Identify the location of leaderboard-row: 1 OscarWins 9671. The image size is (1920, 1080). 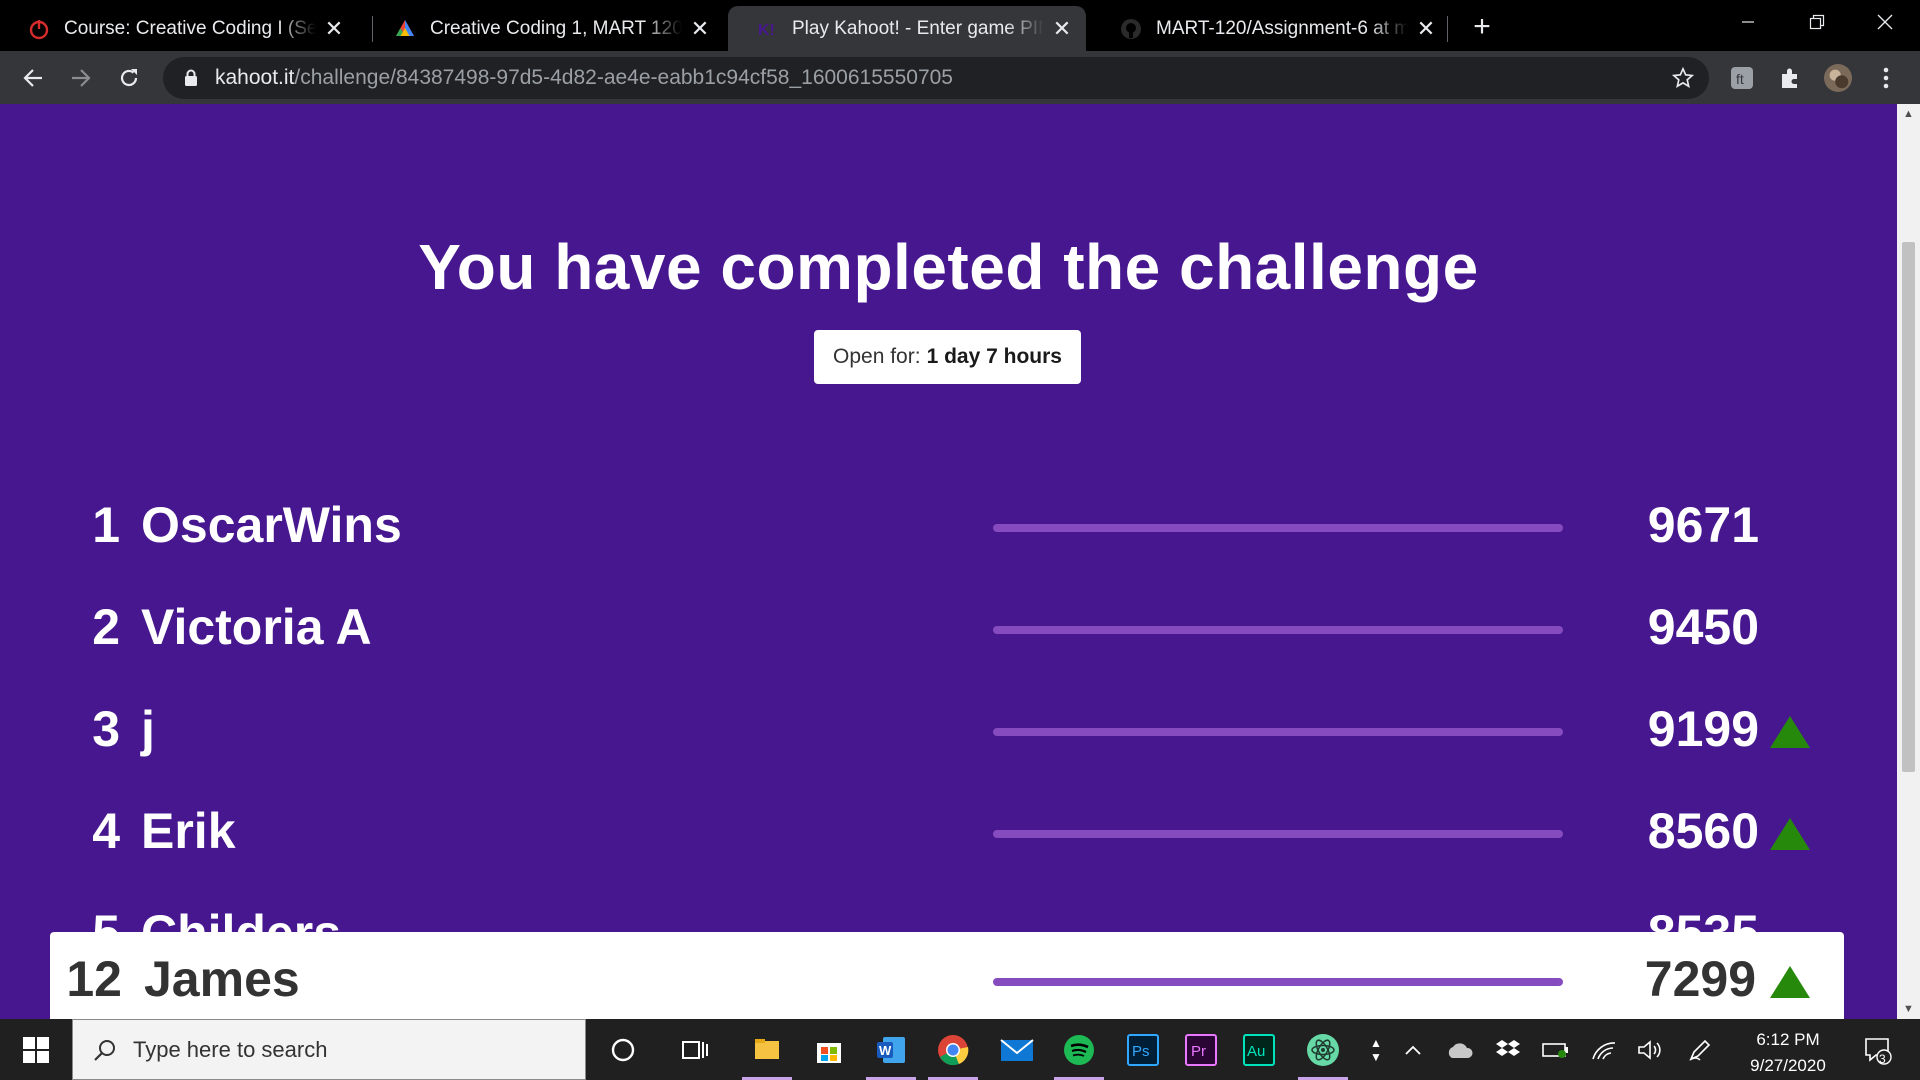
(948, 526).